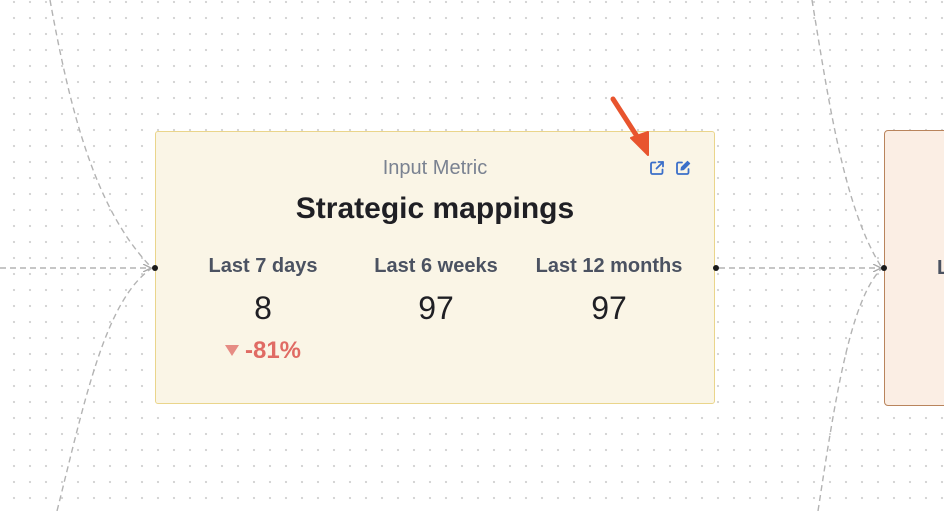  I want to click on metric-last-7-days: Last 7 days 8 -81%, so click(263, 310).